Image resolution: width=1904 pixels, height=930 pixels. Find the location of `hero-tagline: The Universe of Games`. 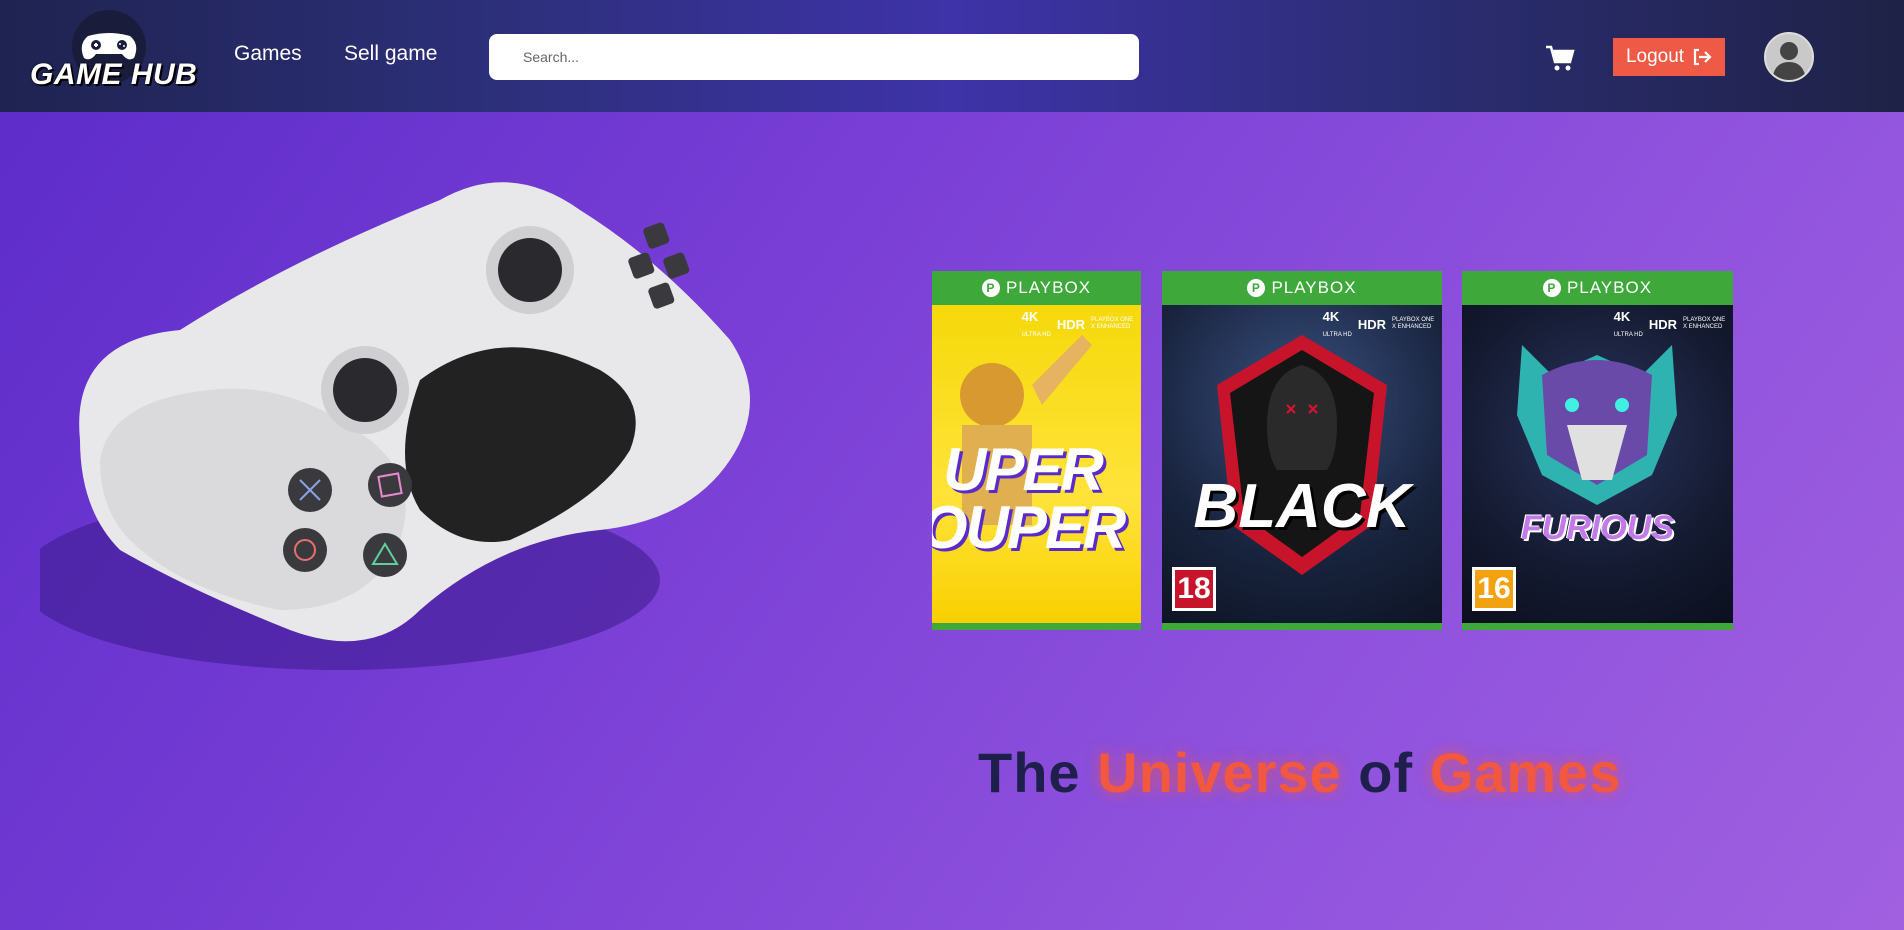

hero-tagline: The Universe of Games is located at coordinates (1299, 772).